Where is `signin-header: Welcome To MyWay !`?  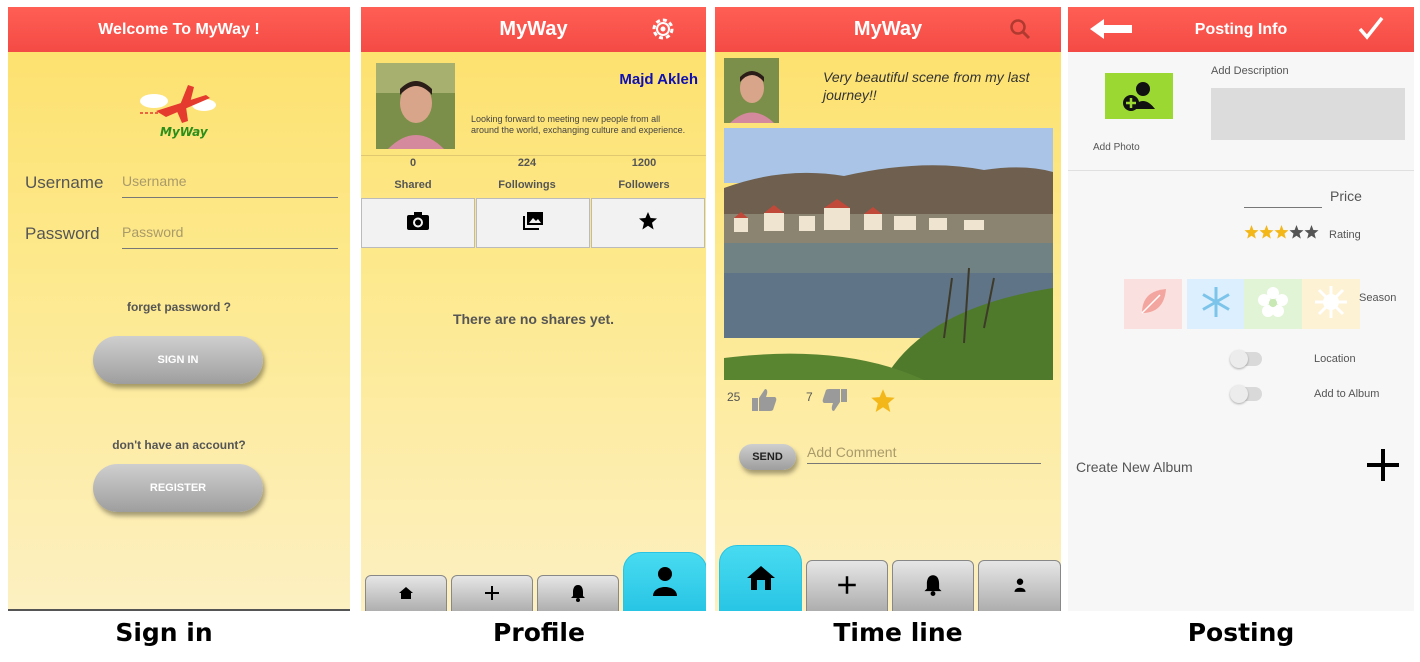
signin-header: Welcome To MyWay ! is located at coordinates (179, 29).